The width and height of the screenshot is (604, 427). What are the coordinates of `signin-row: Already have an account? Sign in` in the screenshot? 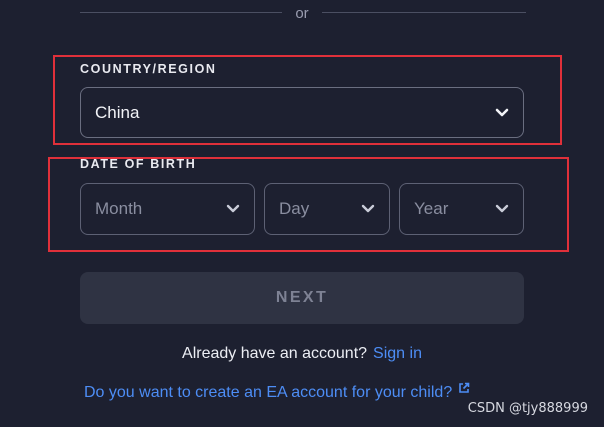 It's located at (302, 354).